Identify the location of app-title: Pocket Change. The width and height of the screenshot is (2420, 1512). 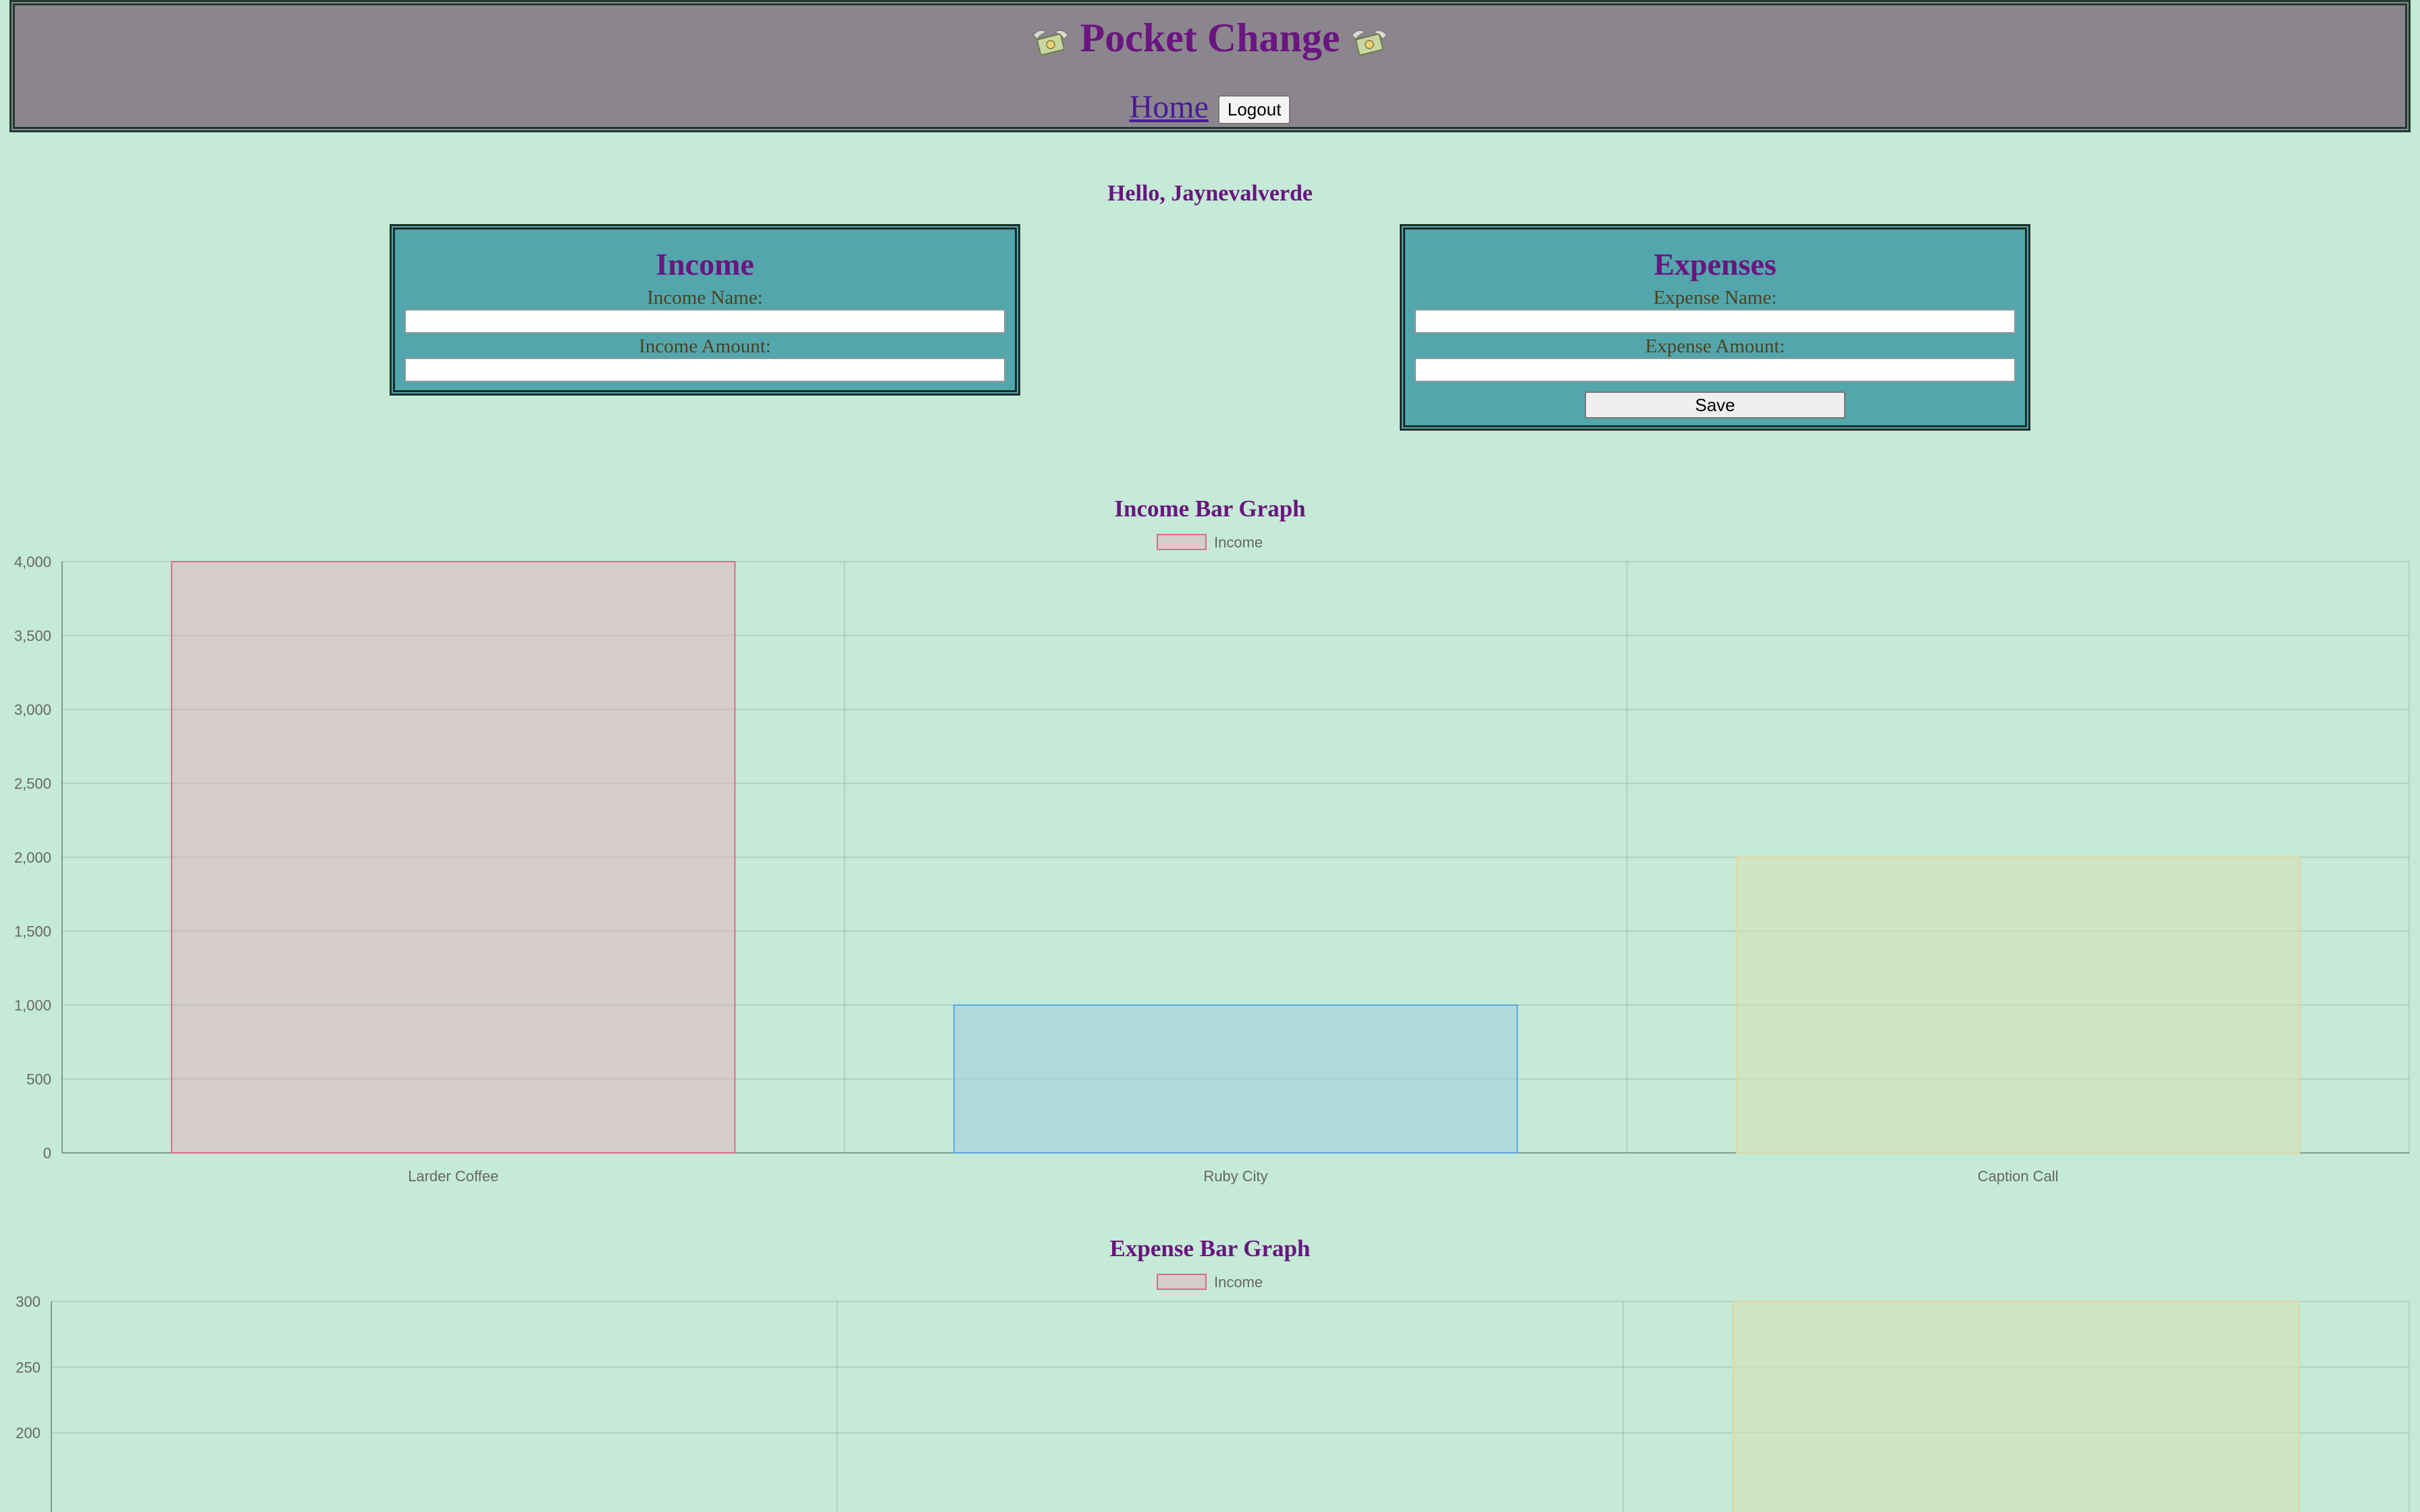
(1210, 38).